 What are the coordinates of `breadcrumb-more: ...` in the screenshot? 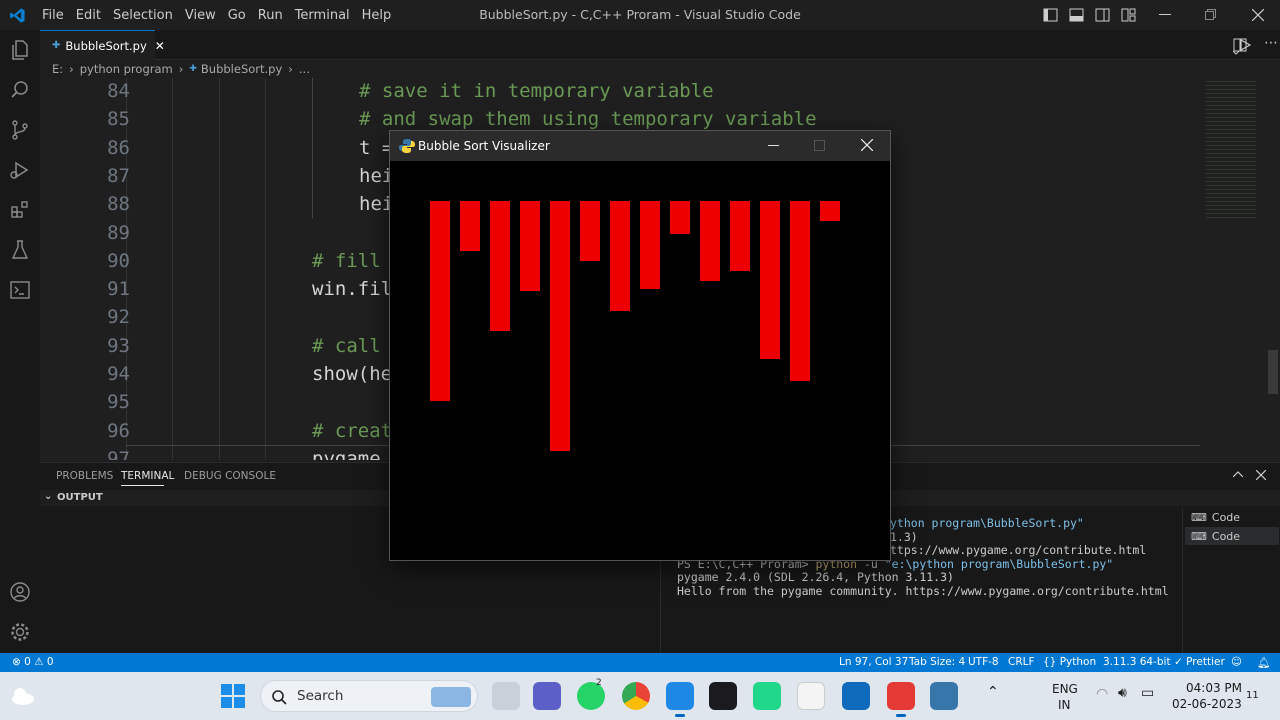 It's located at (304, 69).